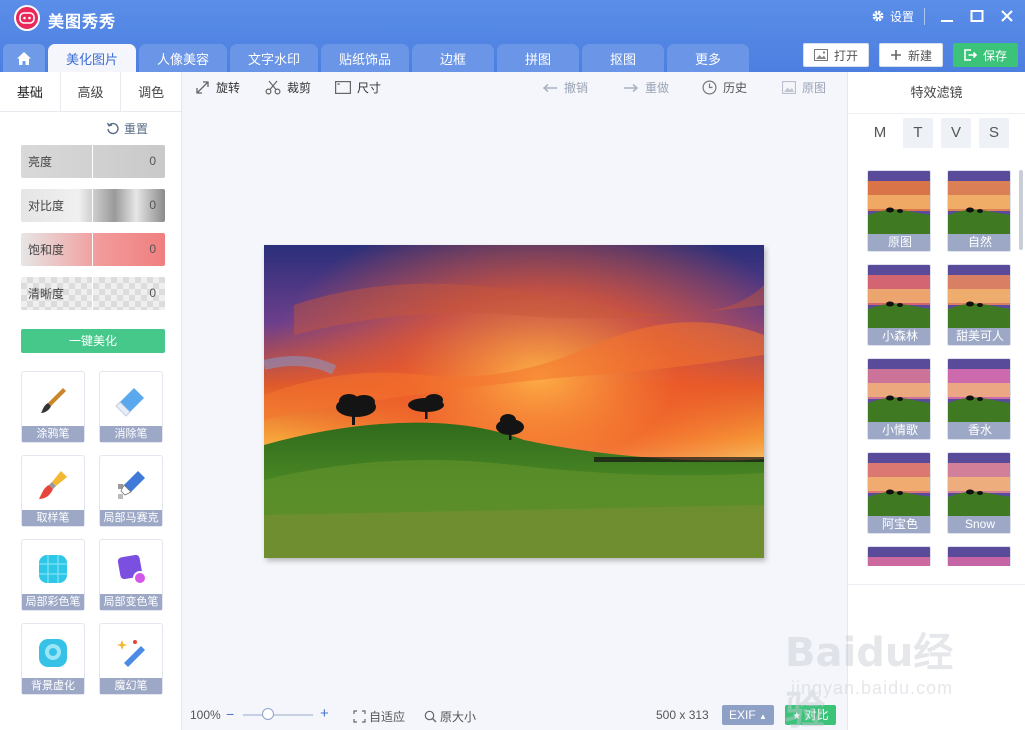  Describe the element at coordinates (136, 129) in the screenshot. I see `reset-label: 重置` at that location.